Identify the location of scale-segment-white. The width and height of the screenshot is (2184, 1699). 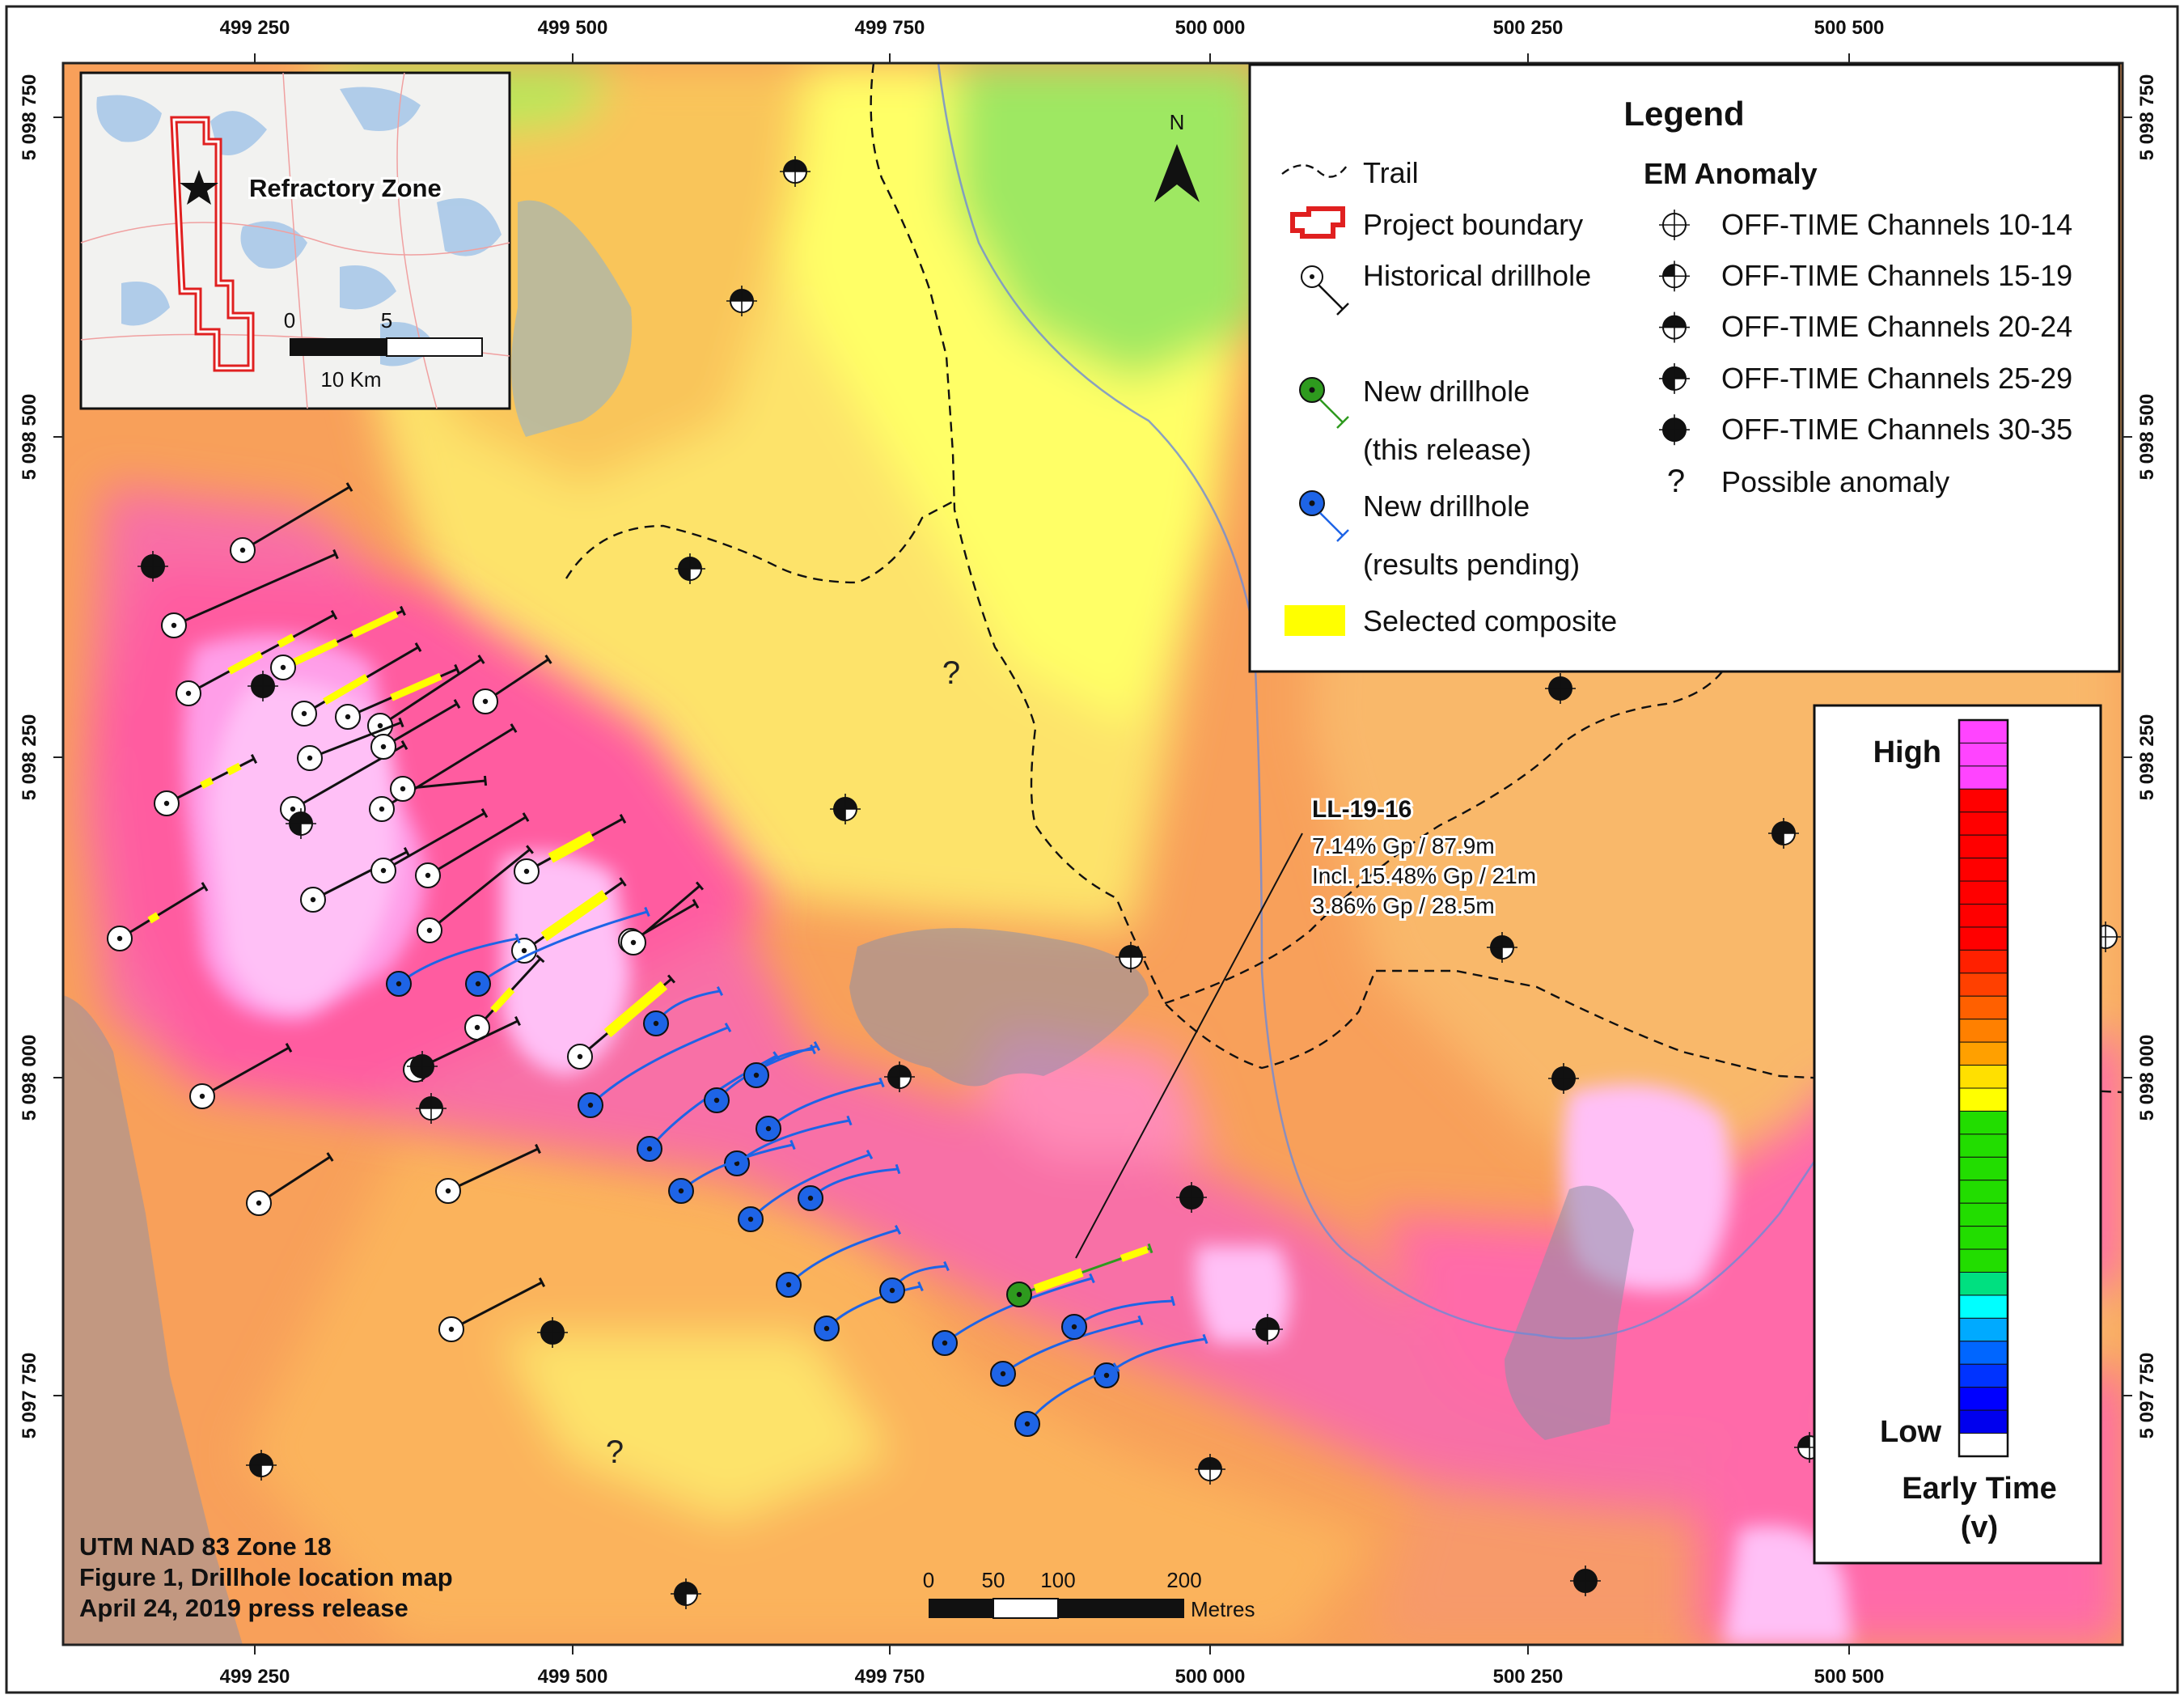
(1026, 1608).